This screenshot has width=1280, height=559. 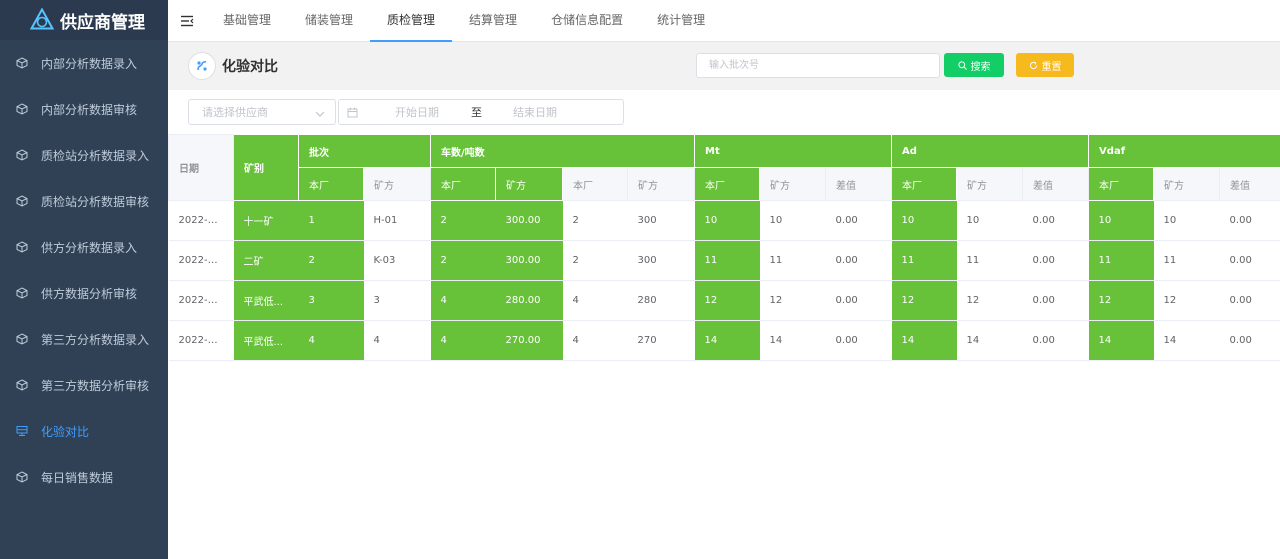 What do you see at coordinates (463, 220) in the screenshot?
I see `cell-cars-factory: 2` at bounding box center [463, 220].